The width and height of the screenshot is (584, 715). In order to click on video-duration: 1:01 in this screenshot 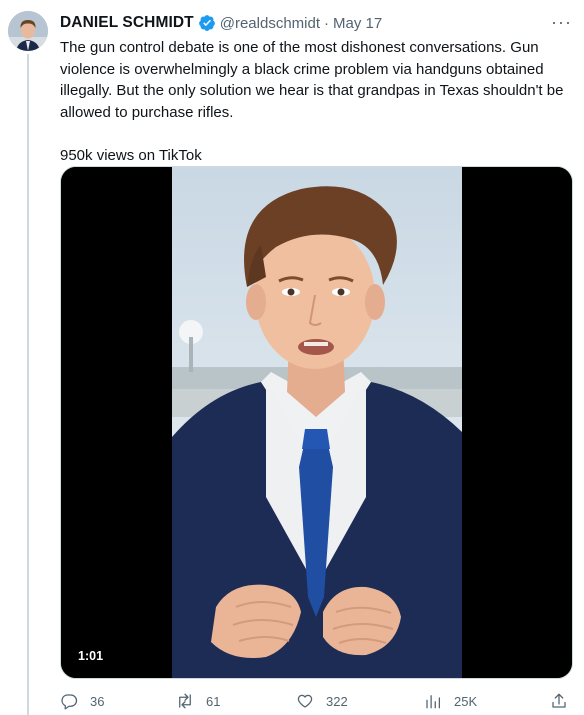, I will do `click(91, 656)`.